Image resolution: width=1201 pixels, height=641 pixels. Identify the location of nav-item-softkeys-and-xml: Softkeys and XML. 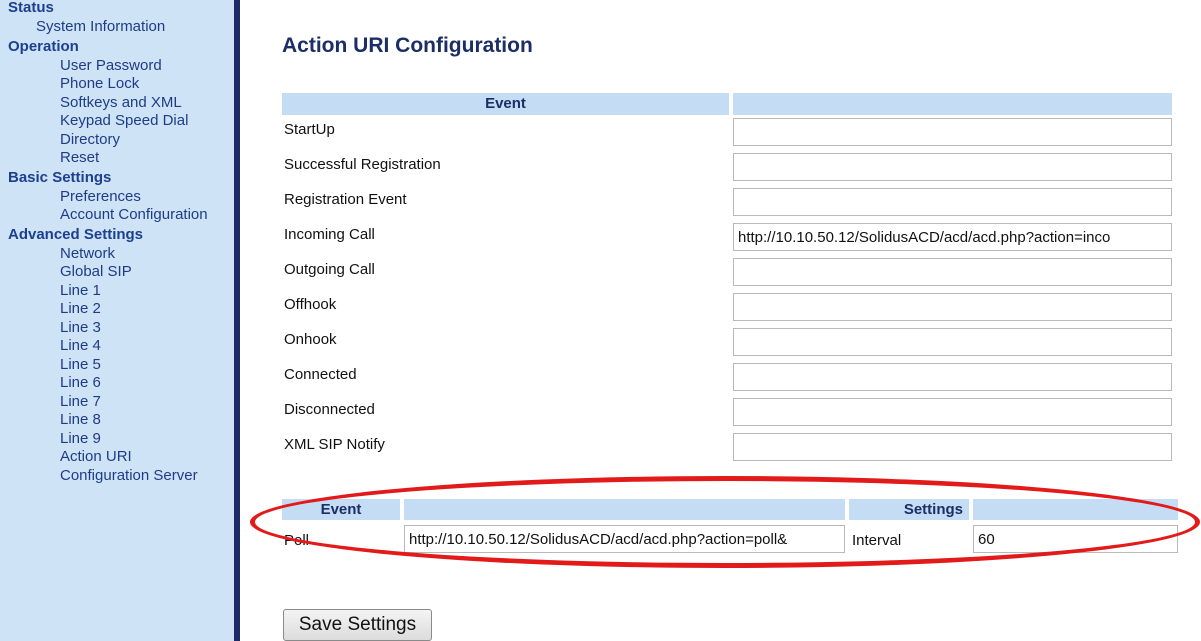
(117, 103).